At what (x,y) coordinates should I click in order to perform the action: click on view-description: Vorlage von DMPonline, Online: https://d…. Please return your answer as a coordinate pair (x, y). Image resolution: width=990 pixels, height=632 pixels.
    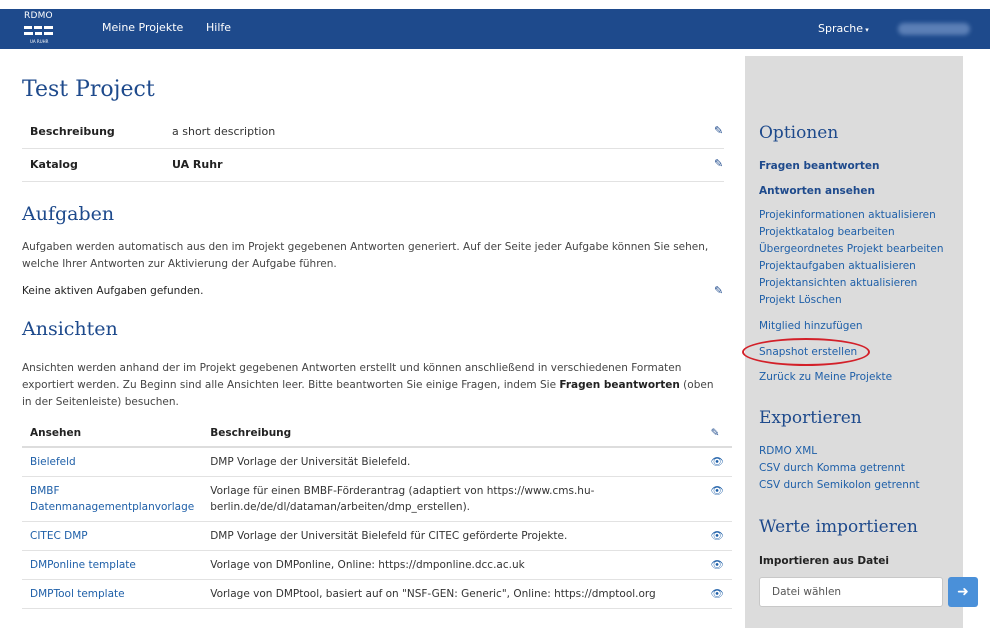
    Looking at the image, I should click on (452, 565).